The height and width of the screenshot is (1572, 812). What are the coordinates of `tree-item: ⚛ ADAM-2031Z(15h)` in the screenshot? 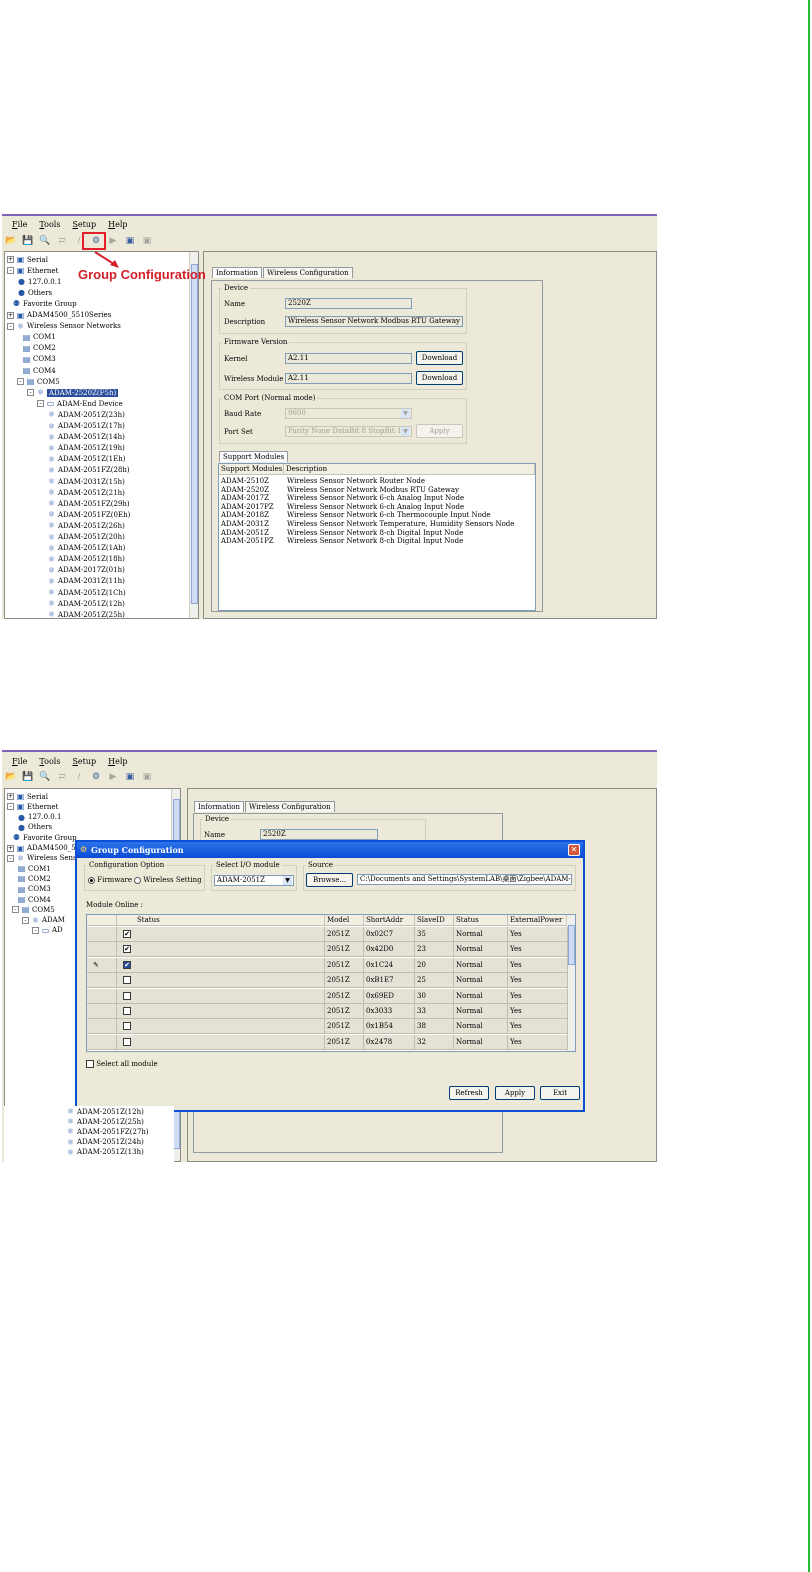 It's located at (86, 481).